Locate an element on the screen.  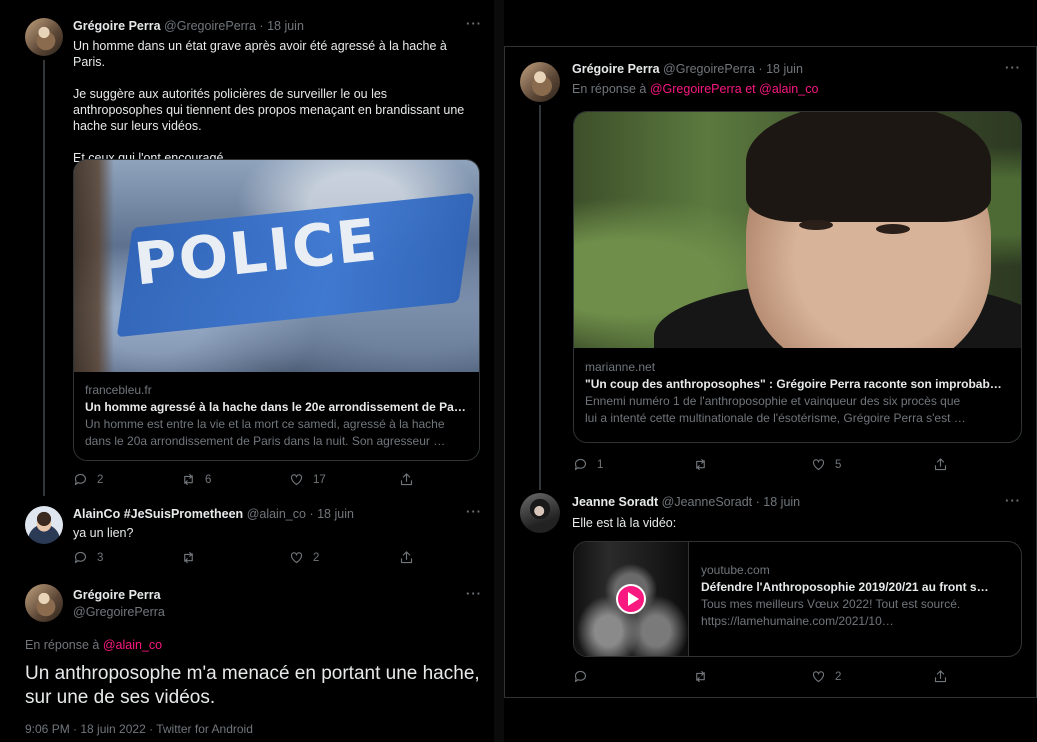
tweet-actions: 2 6 17 is located at coordinates (273, 480).